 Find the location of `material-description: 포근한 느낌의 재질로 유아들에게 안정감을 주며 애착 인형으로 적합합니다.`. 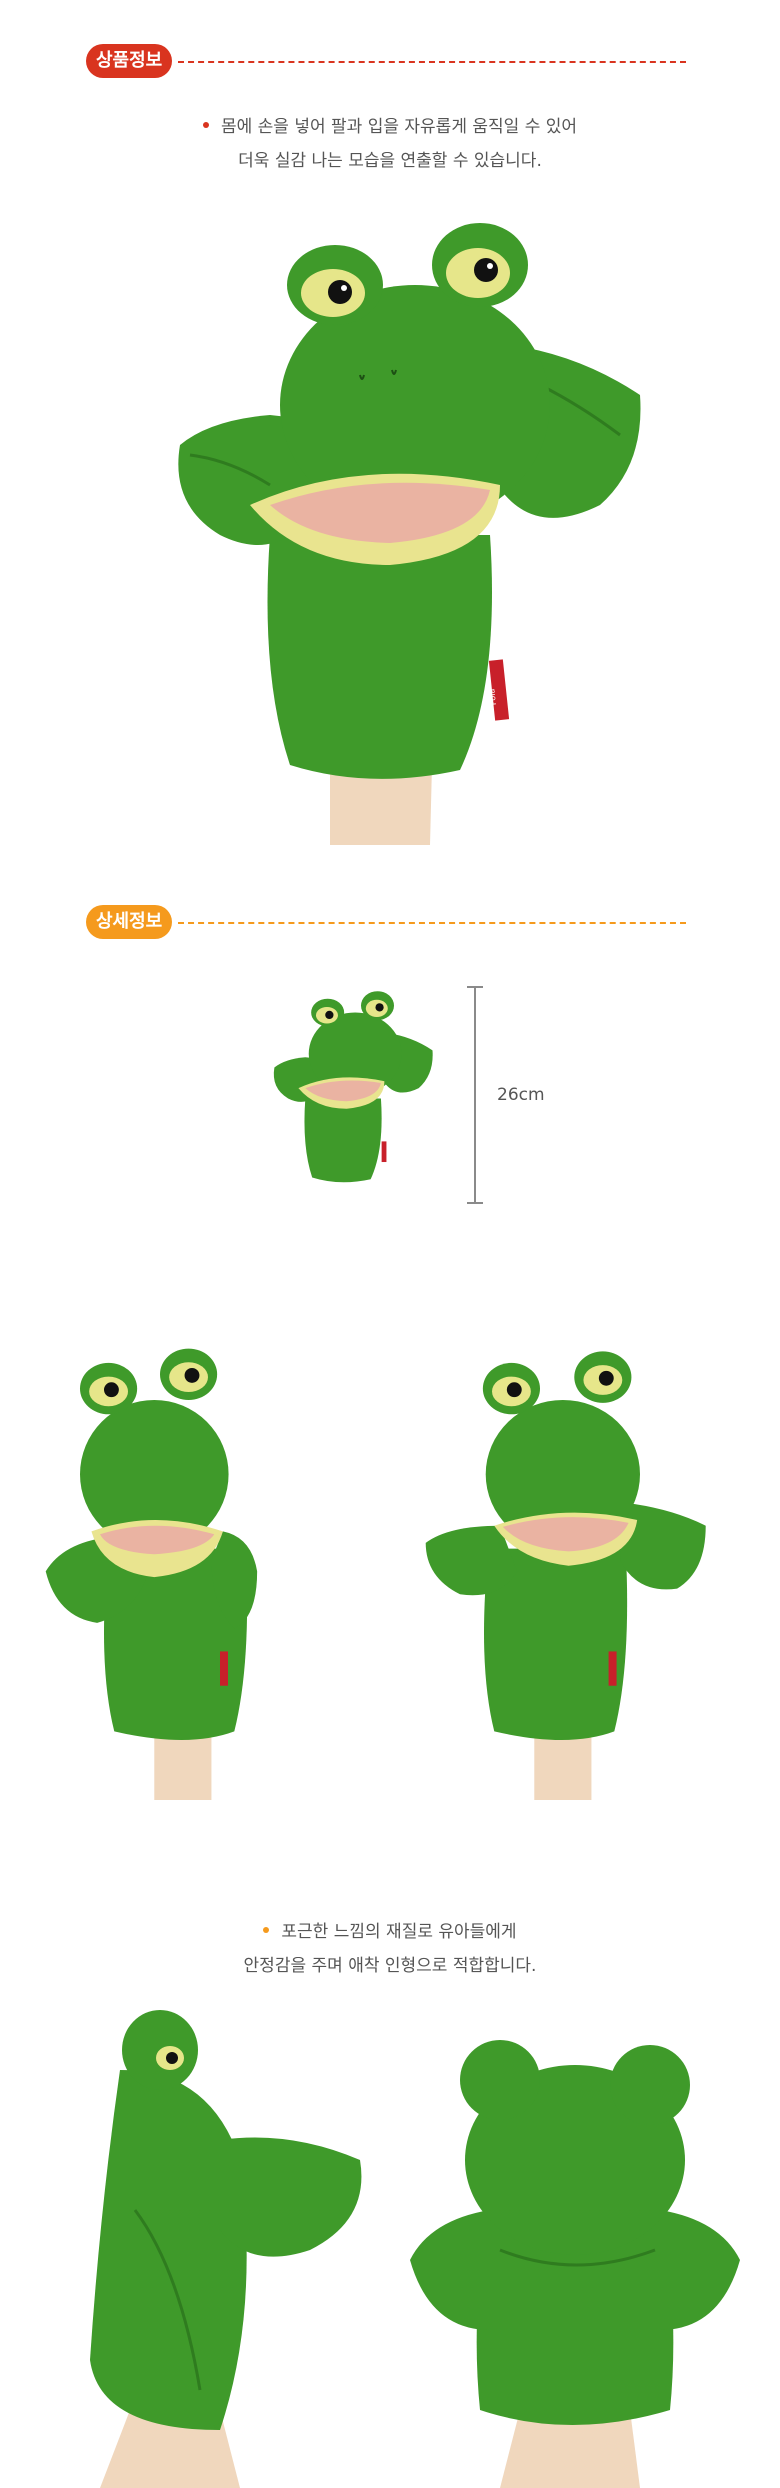

material-description: 포근한 느낌의 재질로 유아들에게 안정감을 주며 애착 인형으로 적합합니다. is located at coordinates (390, 1949).